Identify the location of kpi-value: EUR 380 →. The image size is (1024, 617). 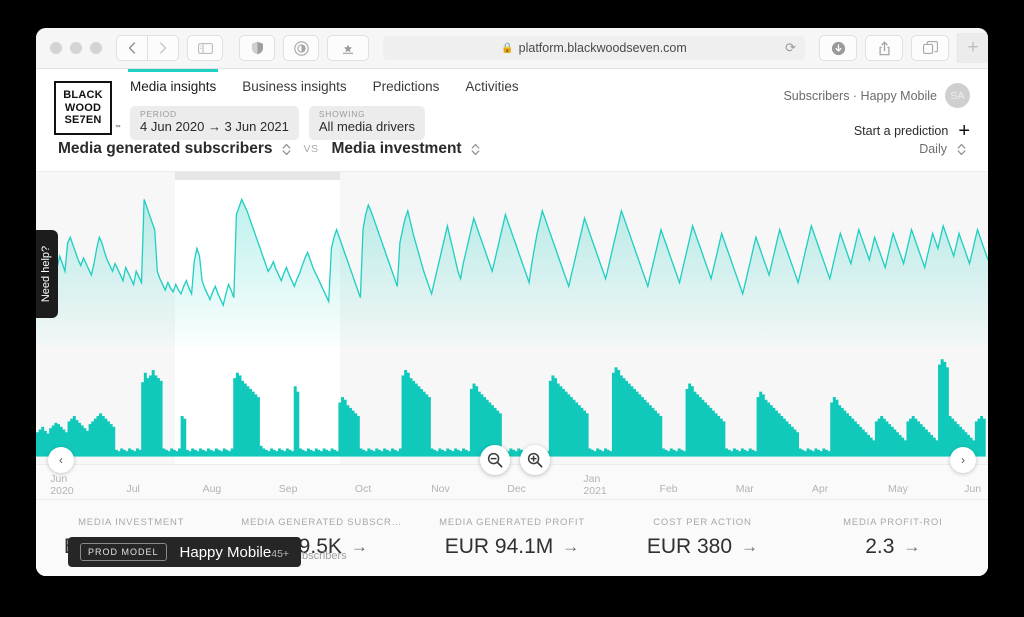
(702, 547).